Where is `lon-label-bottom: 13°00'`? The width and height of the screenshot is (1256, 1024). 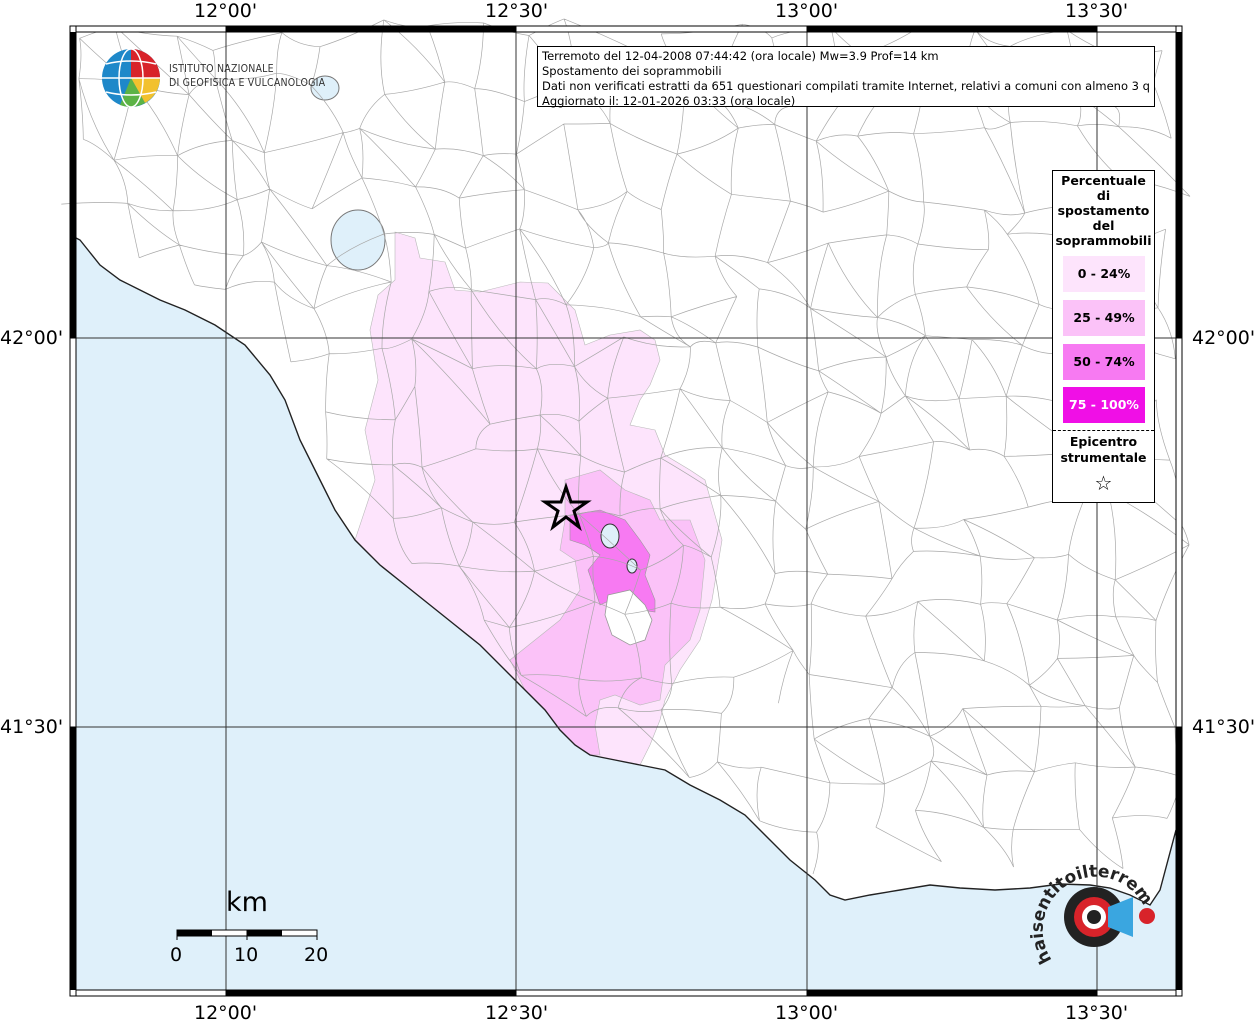
lon-label-bottom: 13°00' is located at coordinates (807, 1013).